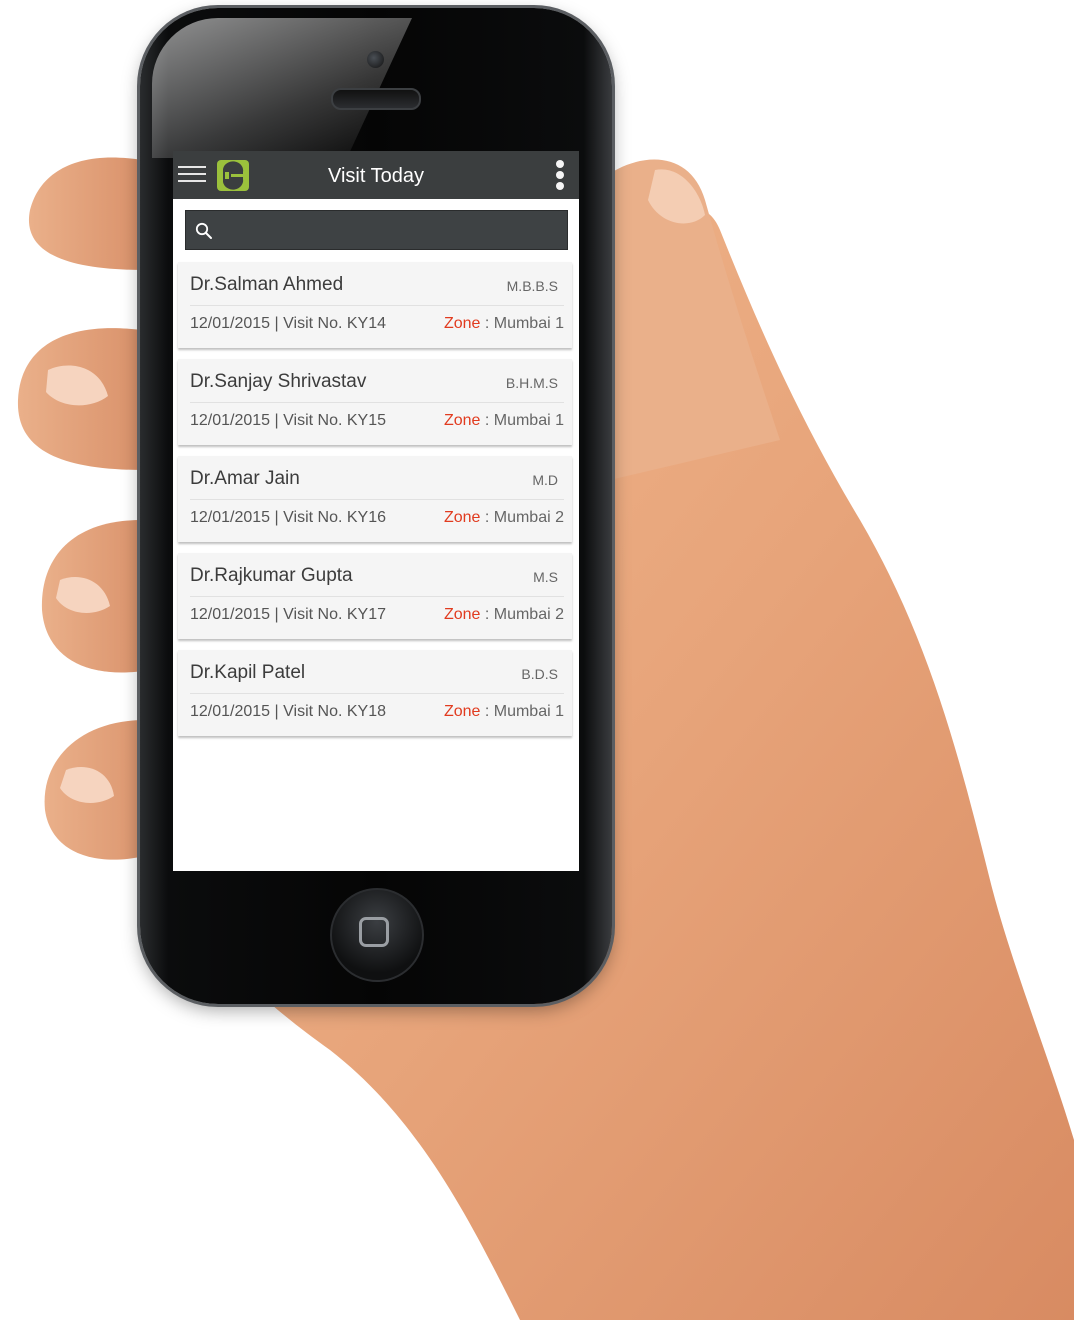 The image size is (1074, 1320). What do you see at coordinates (267, 284) in the screenshot?
I see `doctor-name: Dr.Salman Ahmed` at bounding box center [267, 284].